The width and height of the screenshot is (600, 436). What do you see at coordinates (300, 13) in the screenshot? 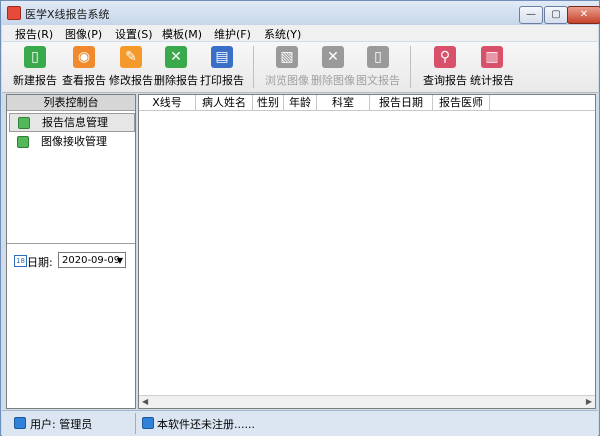
I see `title-bar: 医学X线报告系统 — ▢ ✕` at bounding box center [300, 13].